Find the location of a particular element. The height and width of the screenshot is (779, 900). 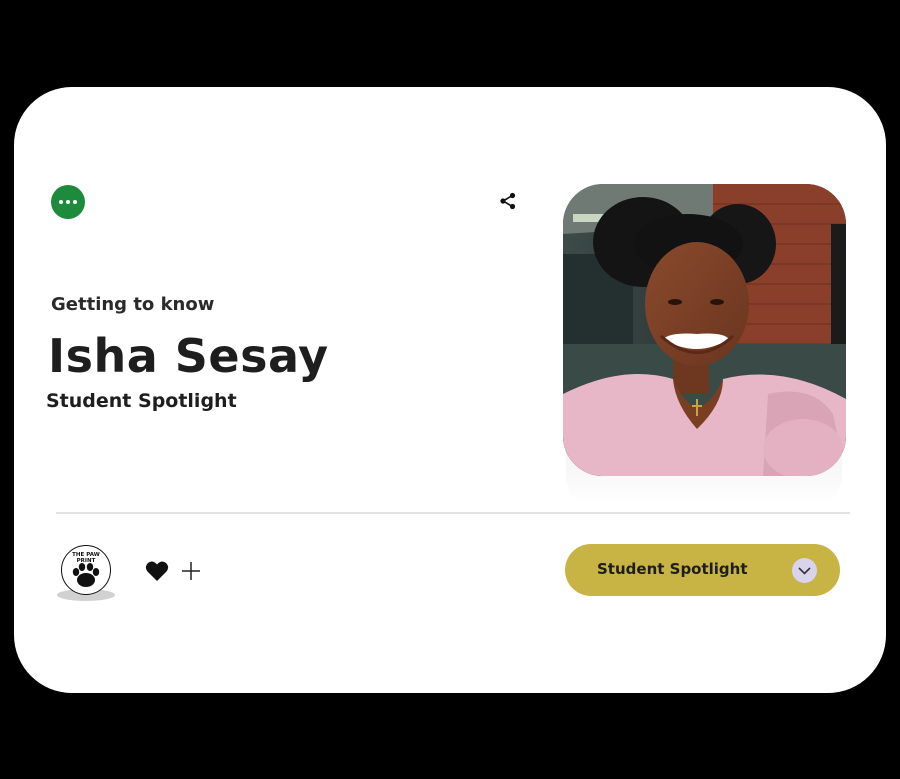

student-photo-illustration is located at coordinates (704, 330).